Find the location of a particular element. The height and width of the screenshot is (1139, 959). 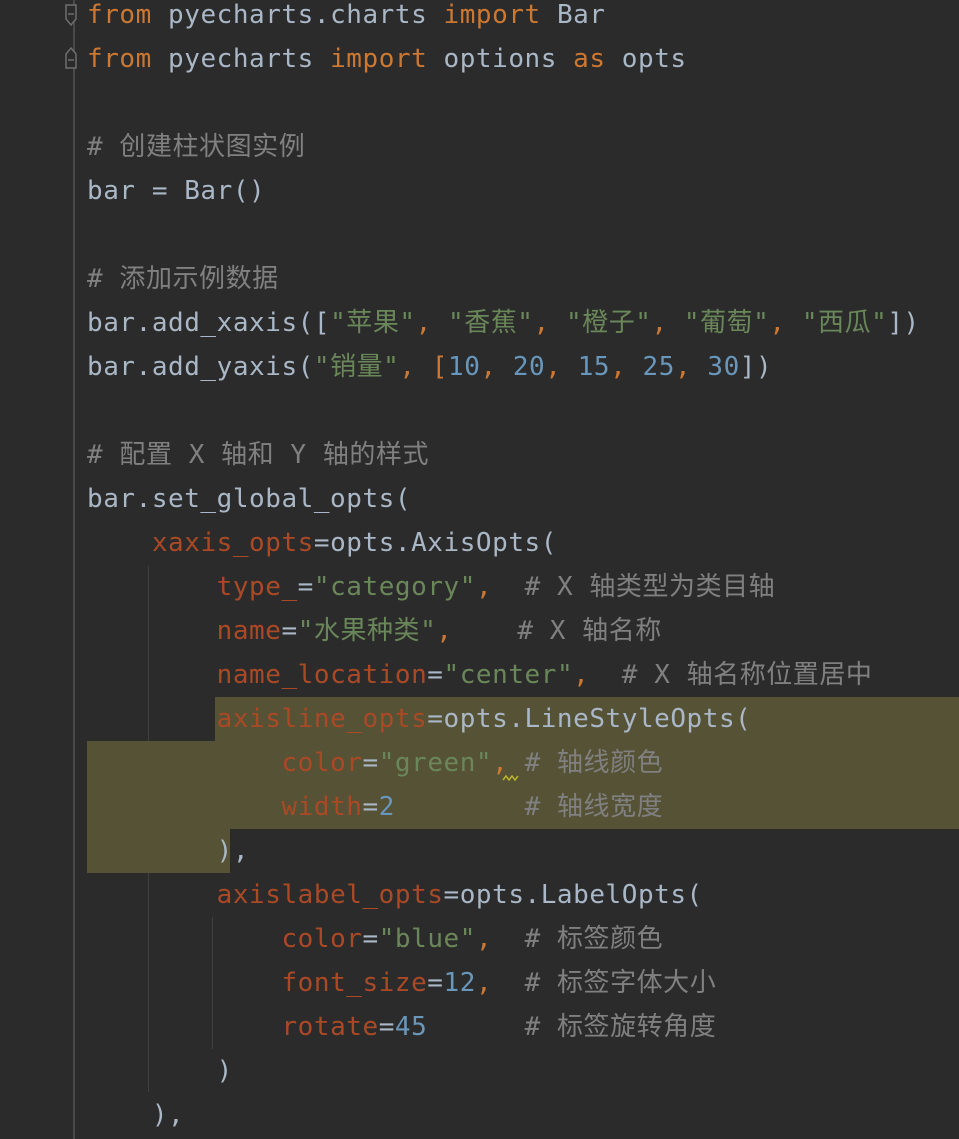

string-literal: "category" is located at coordinates (394, 587).